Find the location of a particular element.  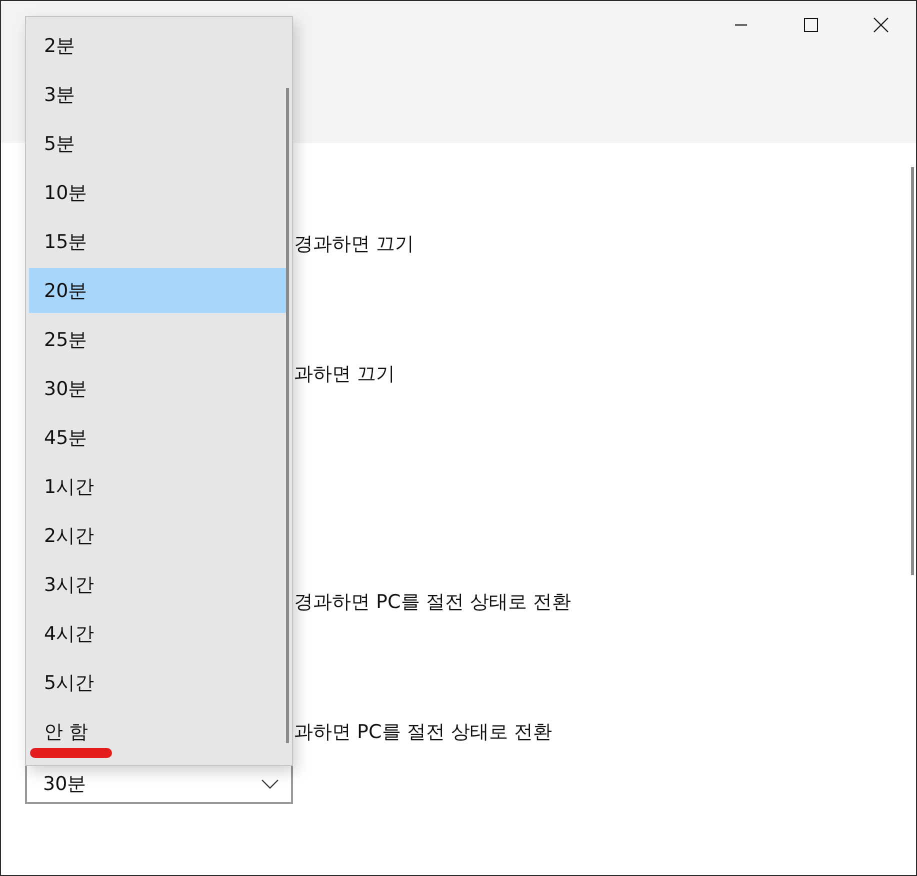

dropdown-option: 10분 is located at coordinates (157, 192).